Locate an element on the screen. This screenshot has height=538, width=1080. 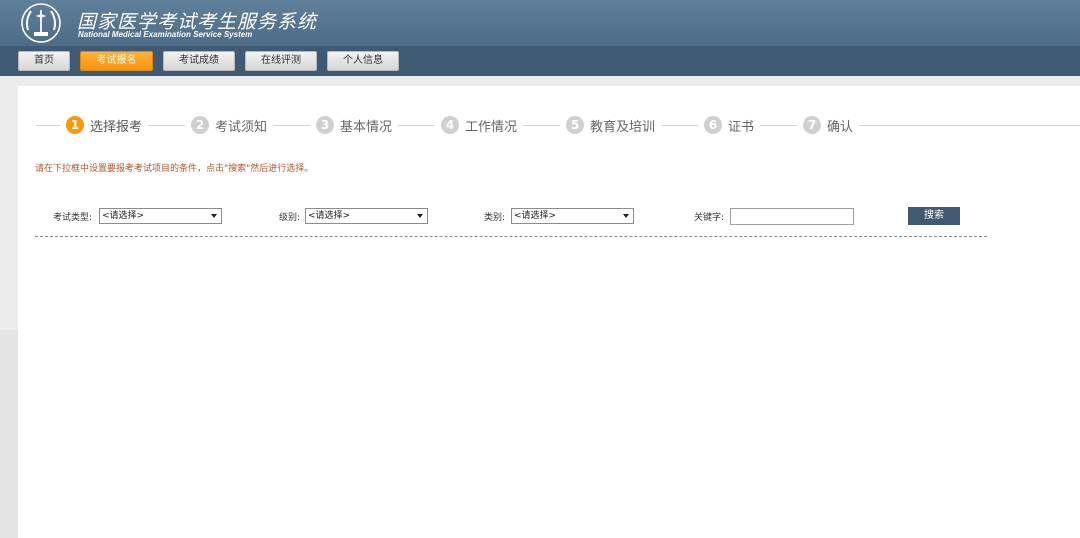
step-number: 6 is located at coordinates (713, 125).